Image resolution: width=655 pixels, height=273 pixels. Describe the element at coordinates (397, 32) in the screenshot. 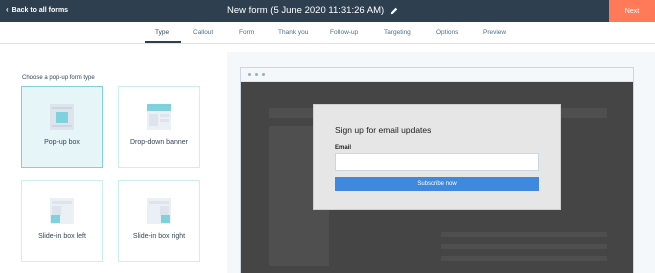

I see `tab-targeting: Targeting` at that location.